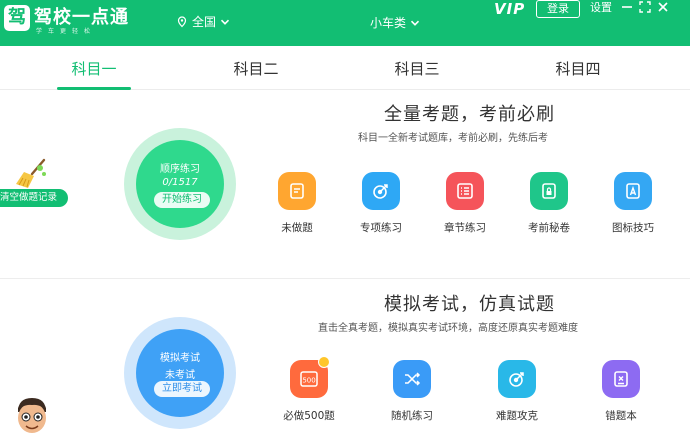 This screenshot has height=436, width=690. I want to click on sequential-practice-label: 顺序练习, so click(180, 169).